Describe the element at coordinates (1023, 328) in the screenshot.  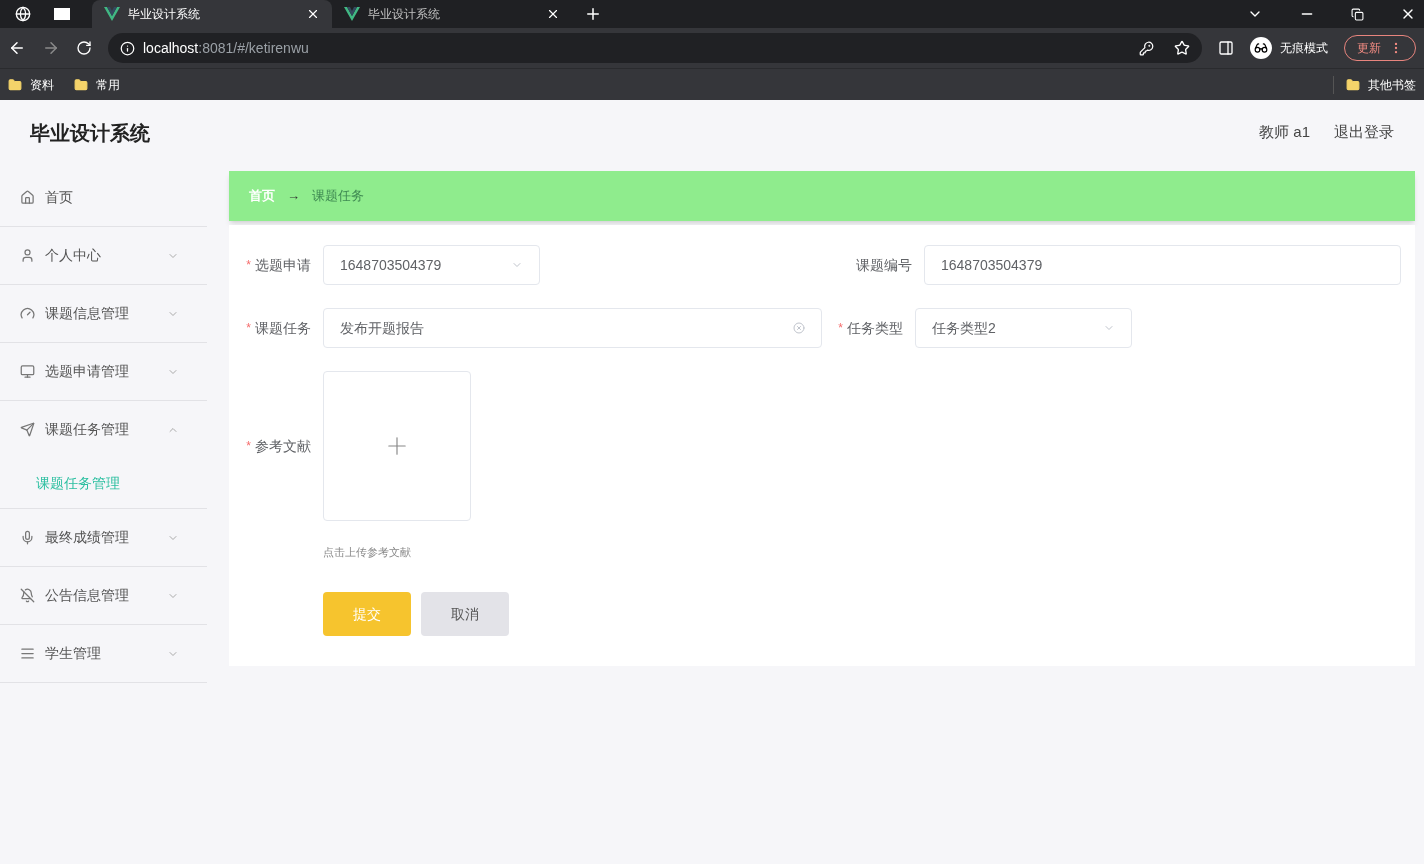
I see `task-type-select: 任务类型2` at that location.